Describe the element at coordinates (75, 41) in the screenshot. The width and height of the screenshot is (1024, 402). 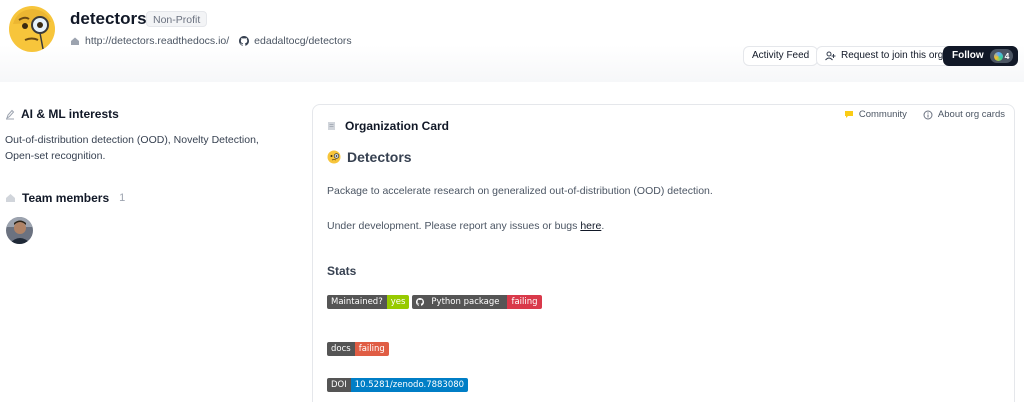
I see `home-icon` at that location.